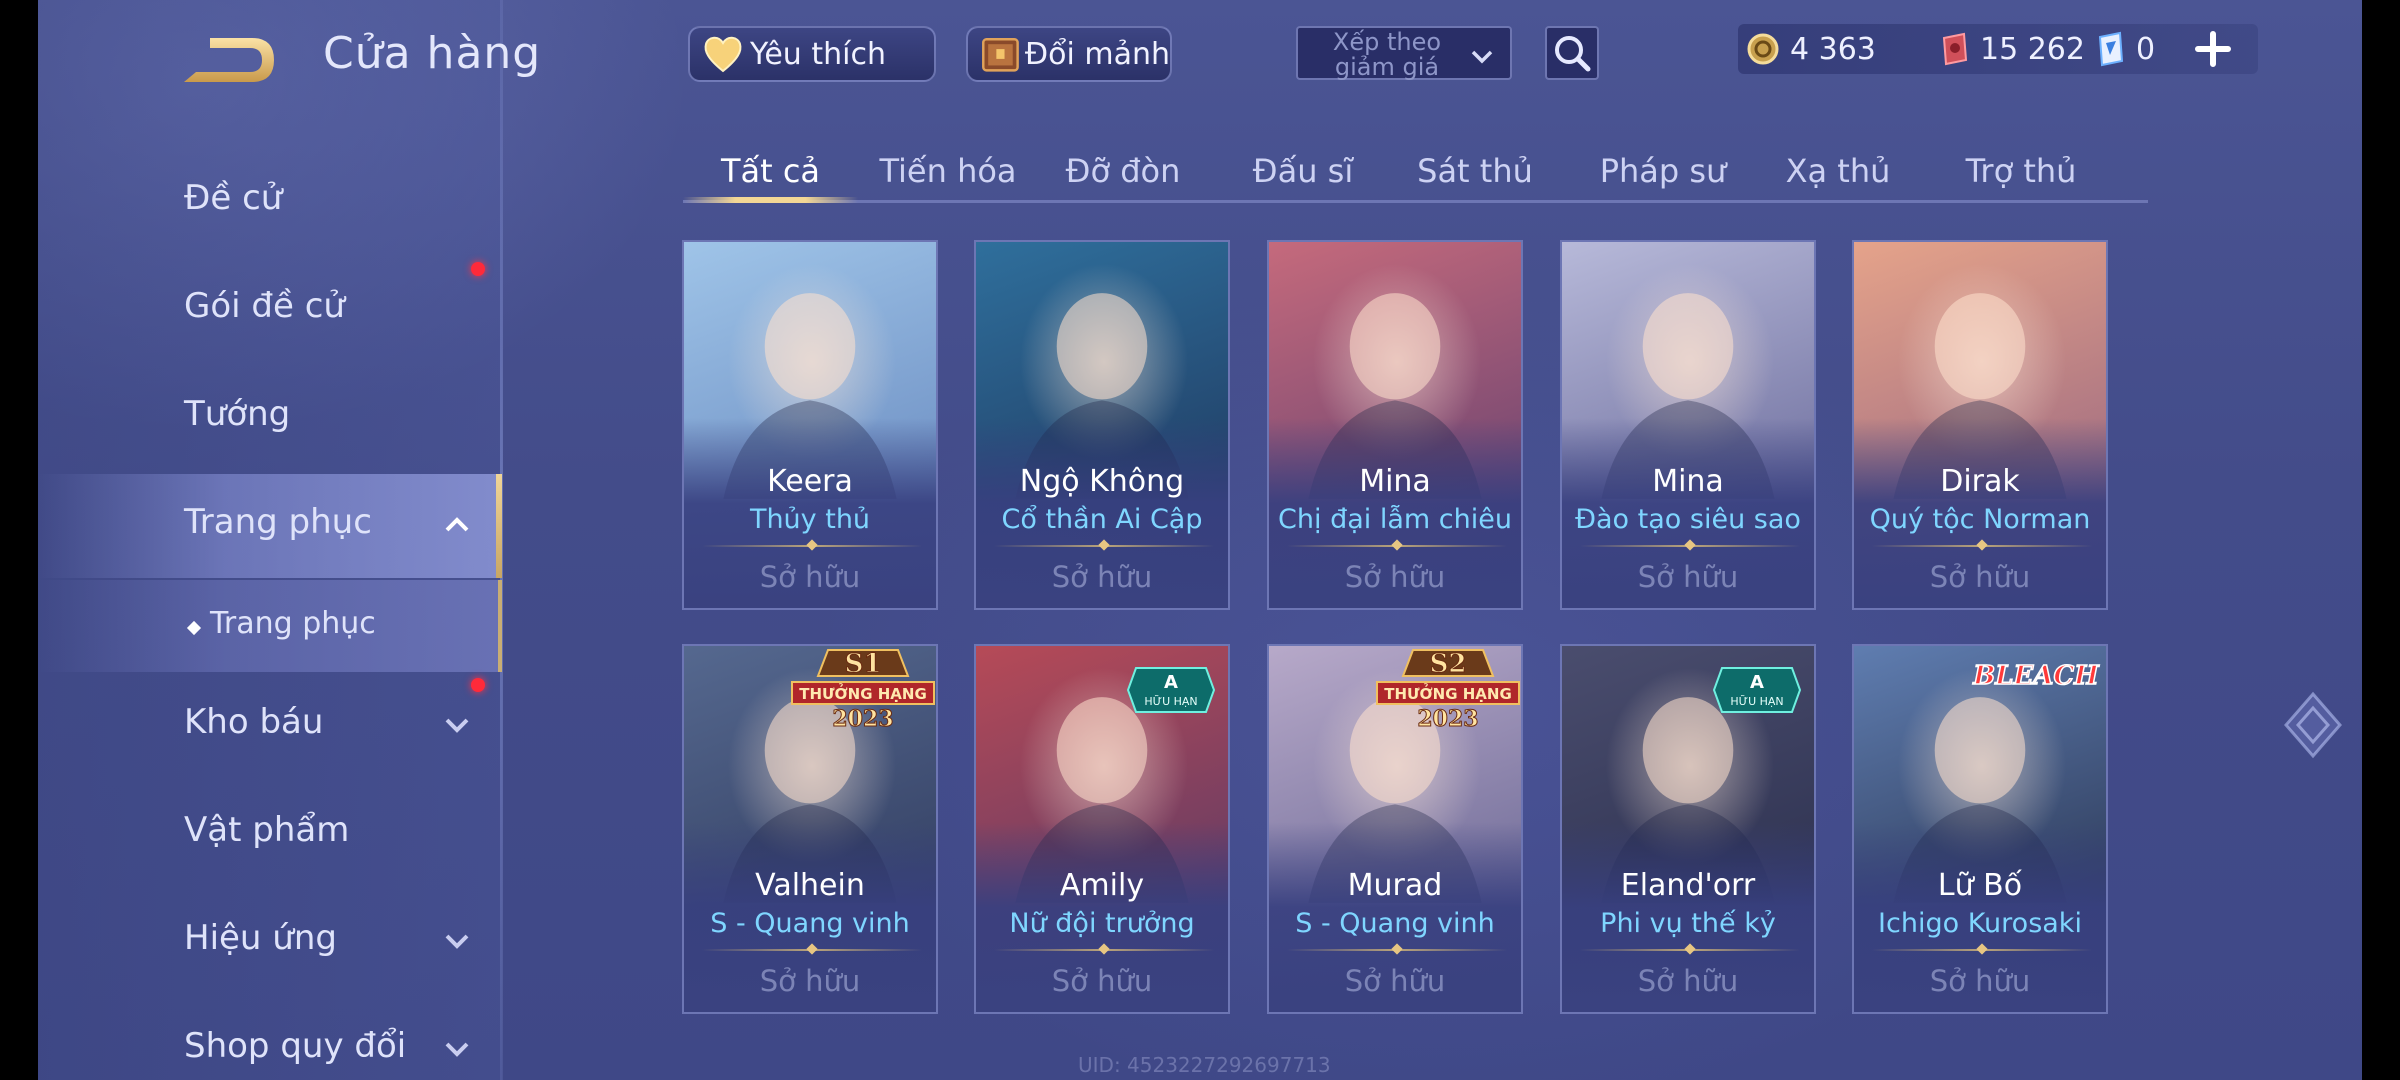 The image size is (2400, 1080). What do you see at coordinates (270, 308) in the screenshot?
I see `sidebar-item-recommended-packs: Gói đề cử` at bounding box center [270, 308].